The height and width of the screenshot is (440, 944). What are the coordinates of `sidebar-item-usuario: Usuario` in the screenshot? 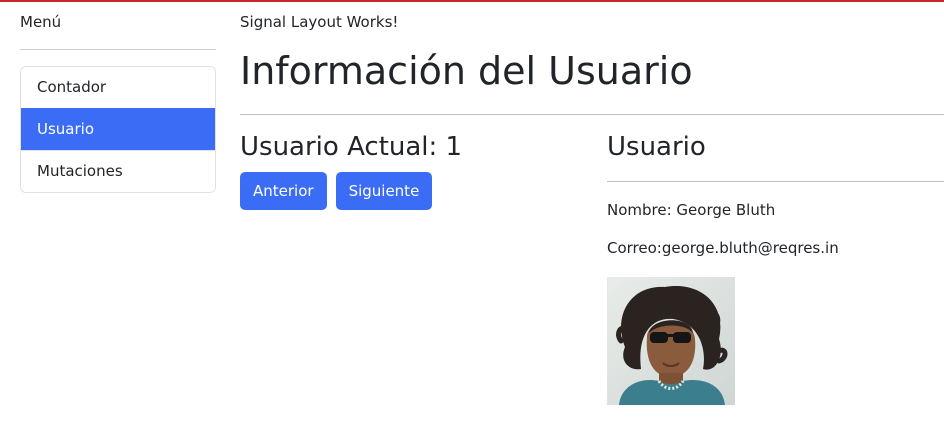 It's located at (118, 129).